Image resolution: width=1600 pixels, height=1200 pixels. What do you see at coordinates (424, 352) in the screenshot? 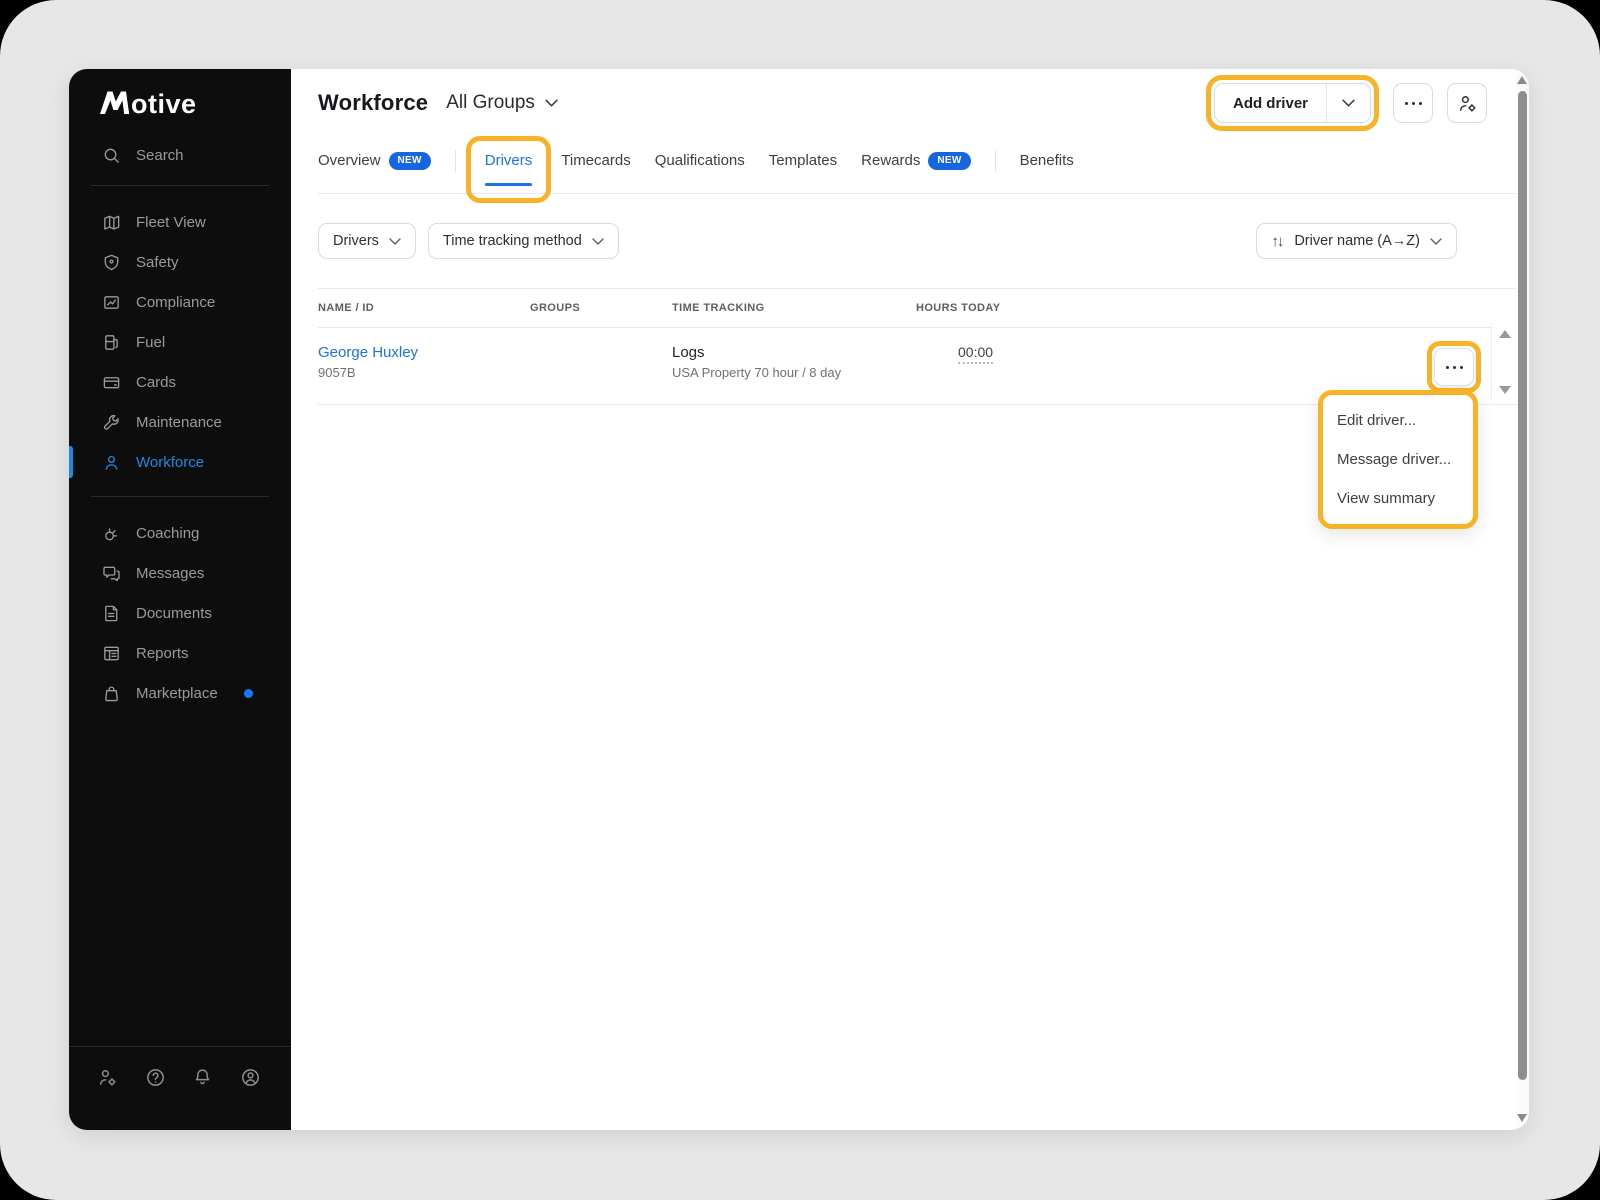
I see `driver-name-link: George Huxley` at bounding box center [424, 352].